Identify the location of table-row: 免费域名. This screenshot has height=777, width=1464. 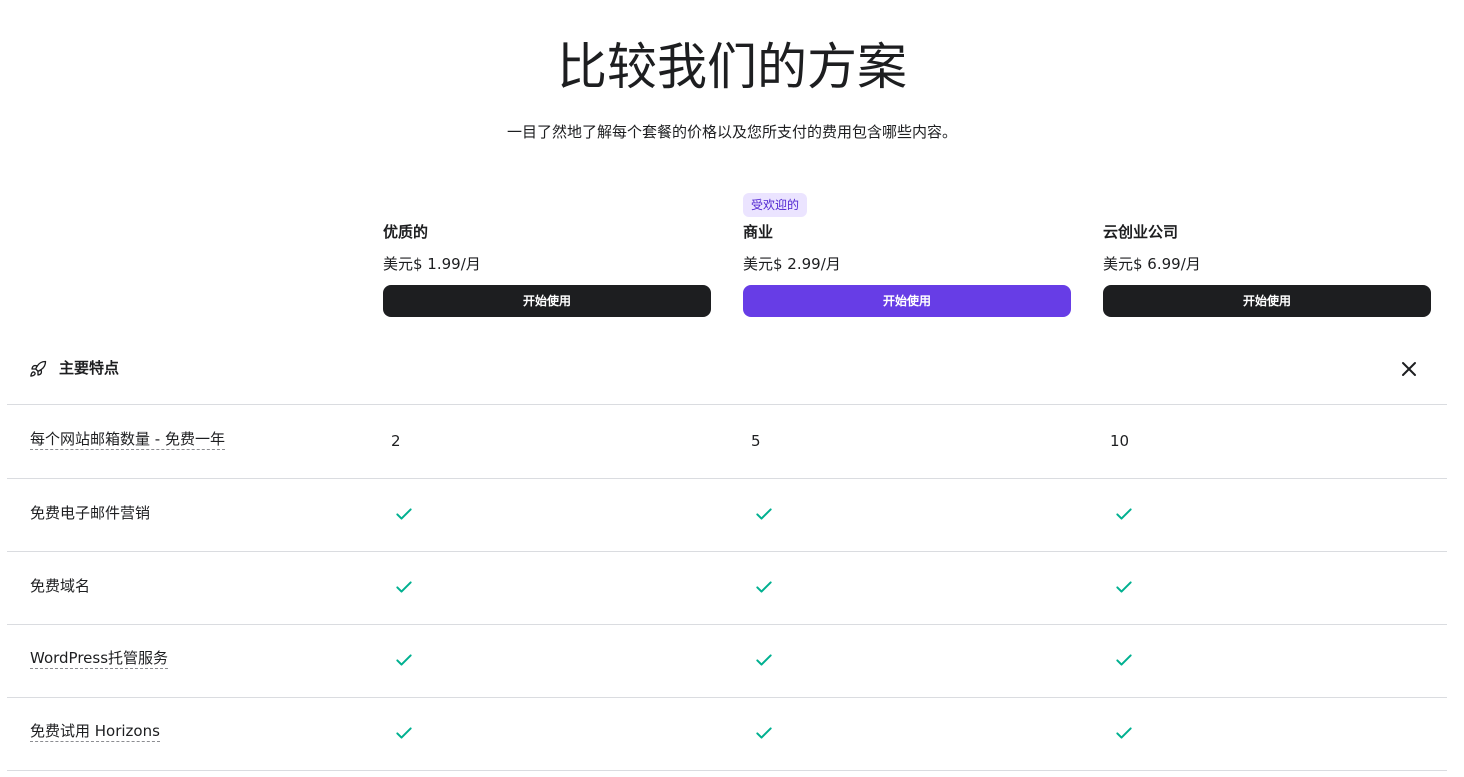
(727, 588).